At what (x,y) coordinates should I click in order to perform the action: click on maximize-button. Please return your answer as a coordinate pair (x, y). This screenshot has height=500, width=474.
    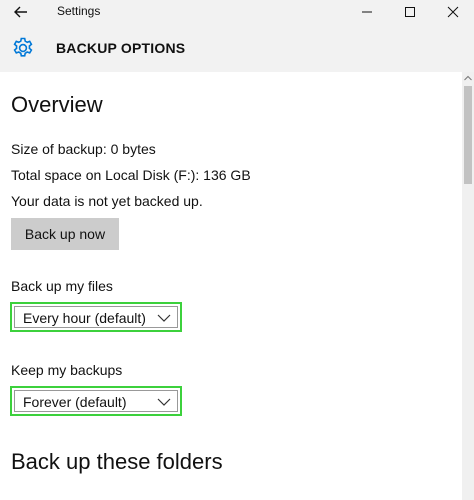
    Looking at the image, I should click on (410, 12).